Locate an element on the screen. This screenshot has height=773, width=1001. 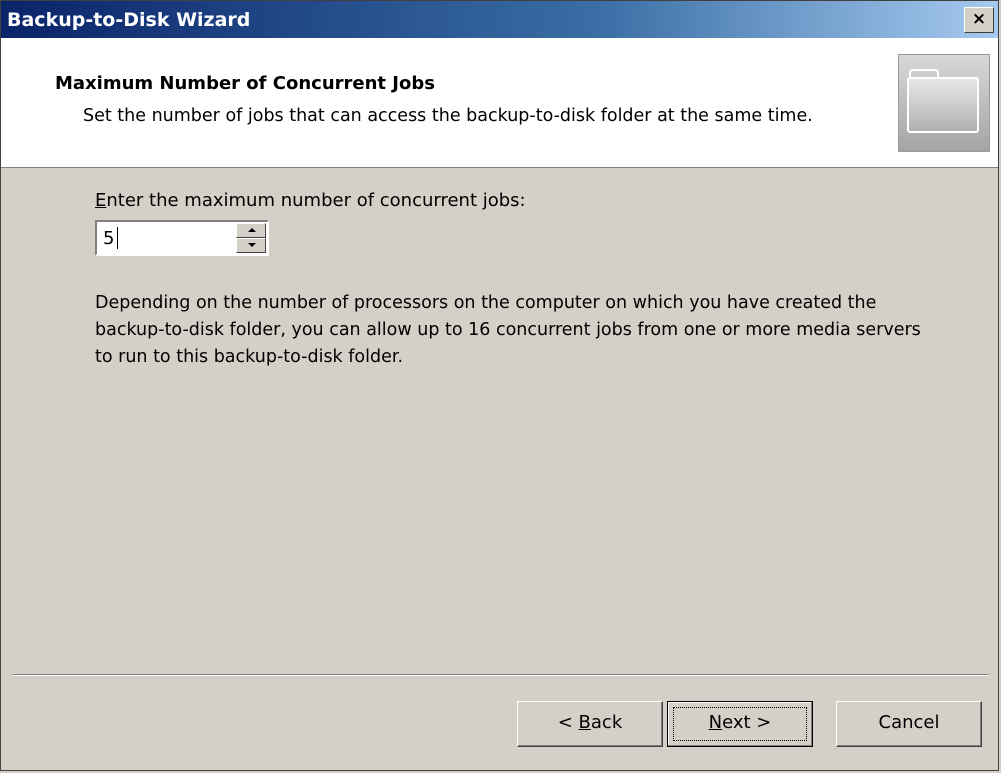
arrow-up-icon is located at coordinates (252, 230).